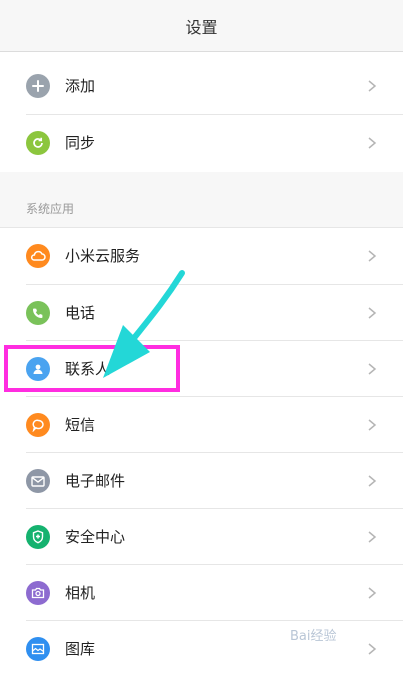 The image size is (403, 677). I want to click on settings-item-label: 小米云服务, so click(103, 256).